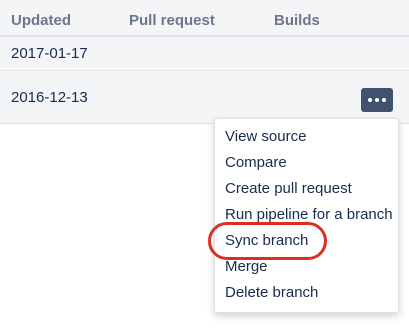  What do you see at coordinates (246, 267) in the screenshot?
I see `menu-item-merge: Merge` at bounding box center [246, 267].